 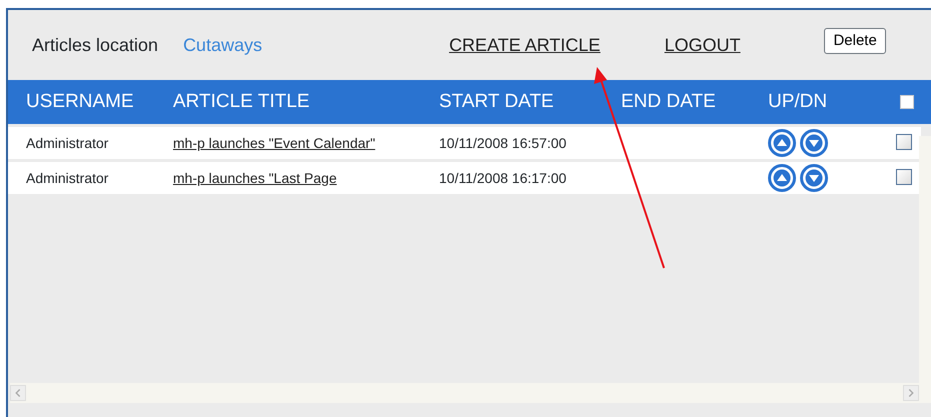 I want to click on location-label: Articles location, so click(x=95, y=45).